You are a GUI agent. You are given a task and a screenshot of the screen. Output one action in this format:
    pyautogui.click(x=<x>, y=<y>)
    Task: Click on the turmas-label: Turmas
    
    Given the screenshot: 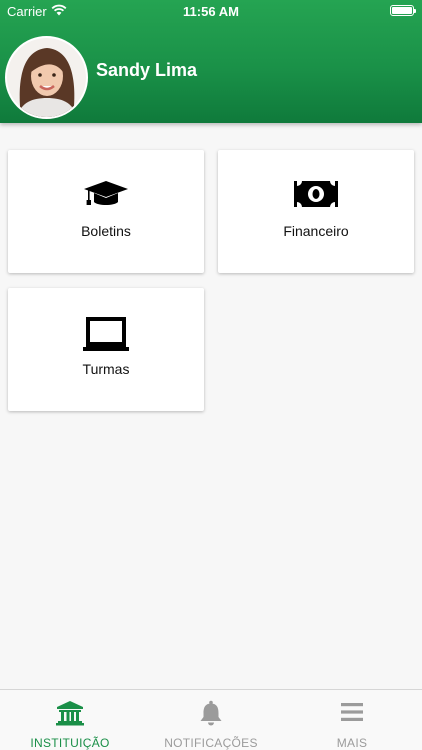 What is the action you would take?
    pyautogui.click(x=106, y=369)
    